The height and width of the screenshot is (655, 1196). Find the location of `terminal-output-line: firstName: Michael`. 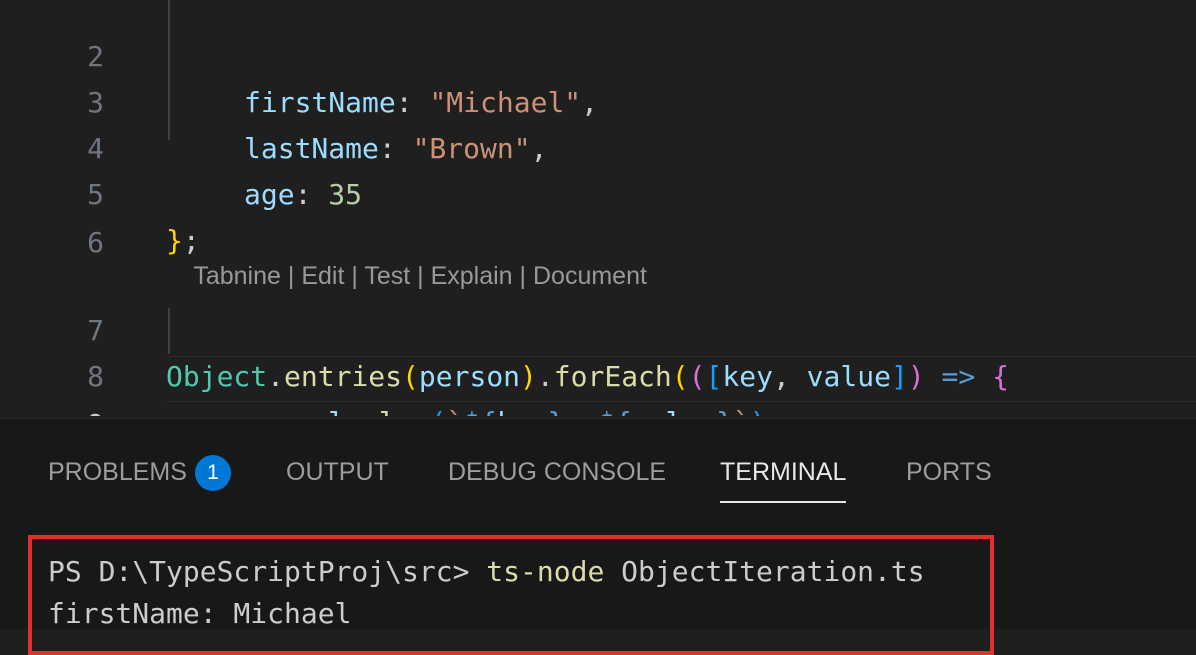

terminal-output-line: firstName: Michael is located at coordinates (200, 613).